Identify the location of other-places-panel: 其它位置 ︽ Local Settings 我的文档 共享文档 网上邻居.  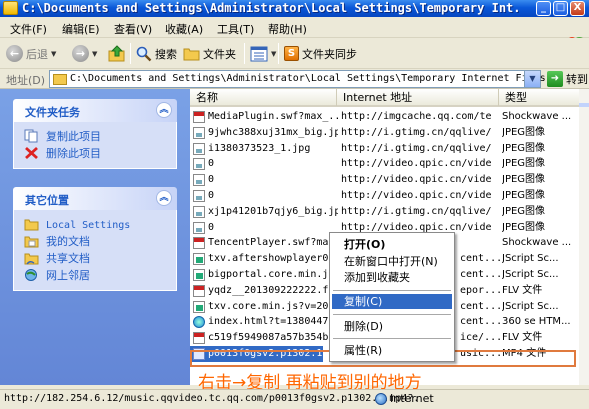
(95, 239).